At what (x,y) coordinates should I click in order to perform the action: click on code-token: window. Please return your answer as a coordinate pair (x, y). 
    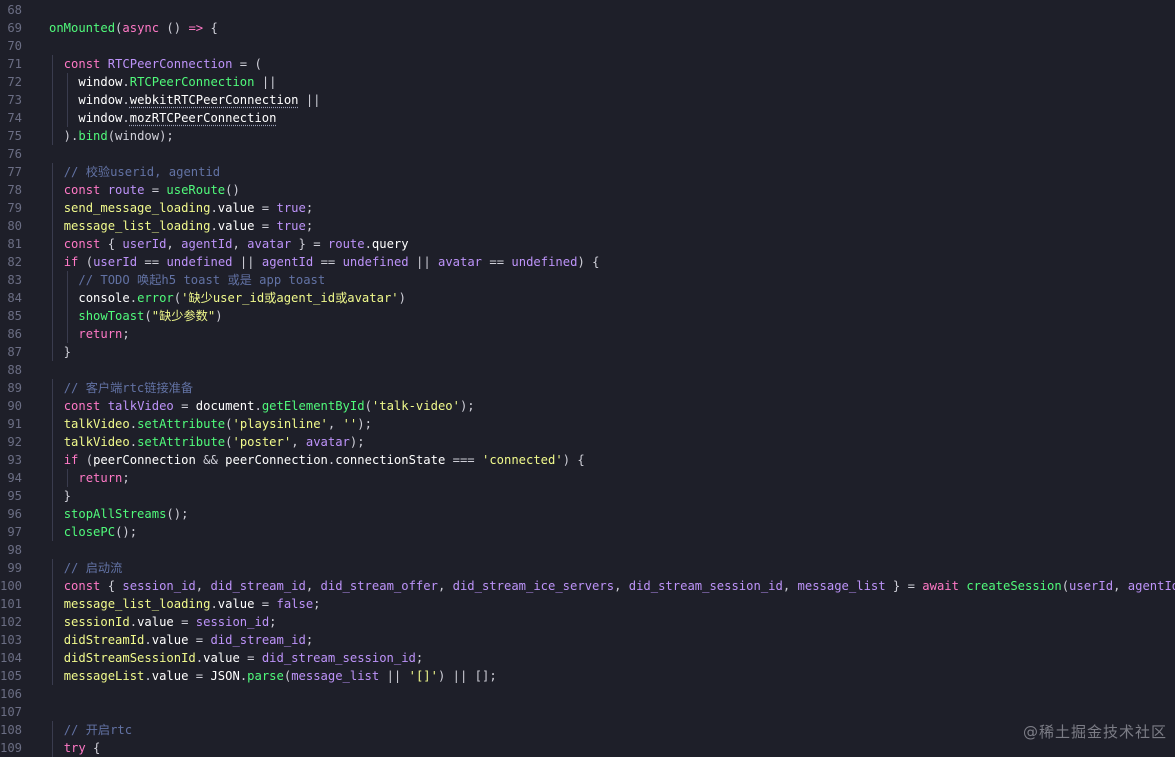
    Looking at the image, I should click on (100, 82).